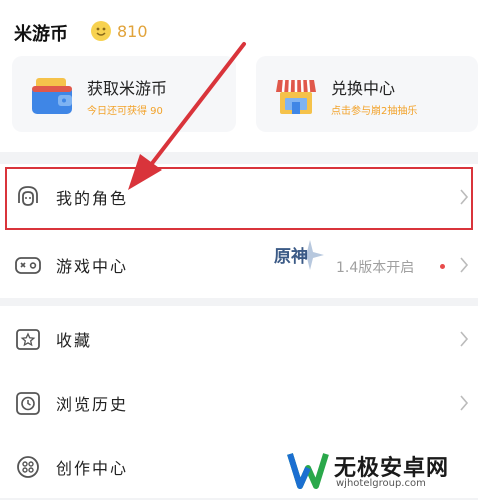 The width and height of the screenshot is (478, 500). I want to click on earn-coins-card: 获取米游币 今日还可获得 90, so click(124, 94).